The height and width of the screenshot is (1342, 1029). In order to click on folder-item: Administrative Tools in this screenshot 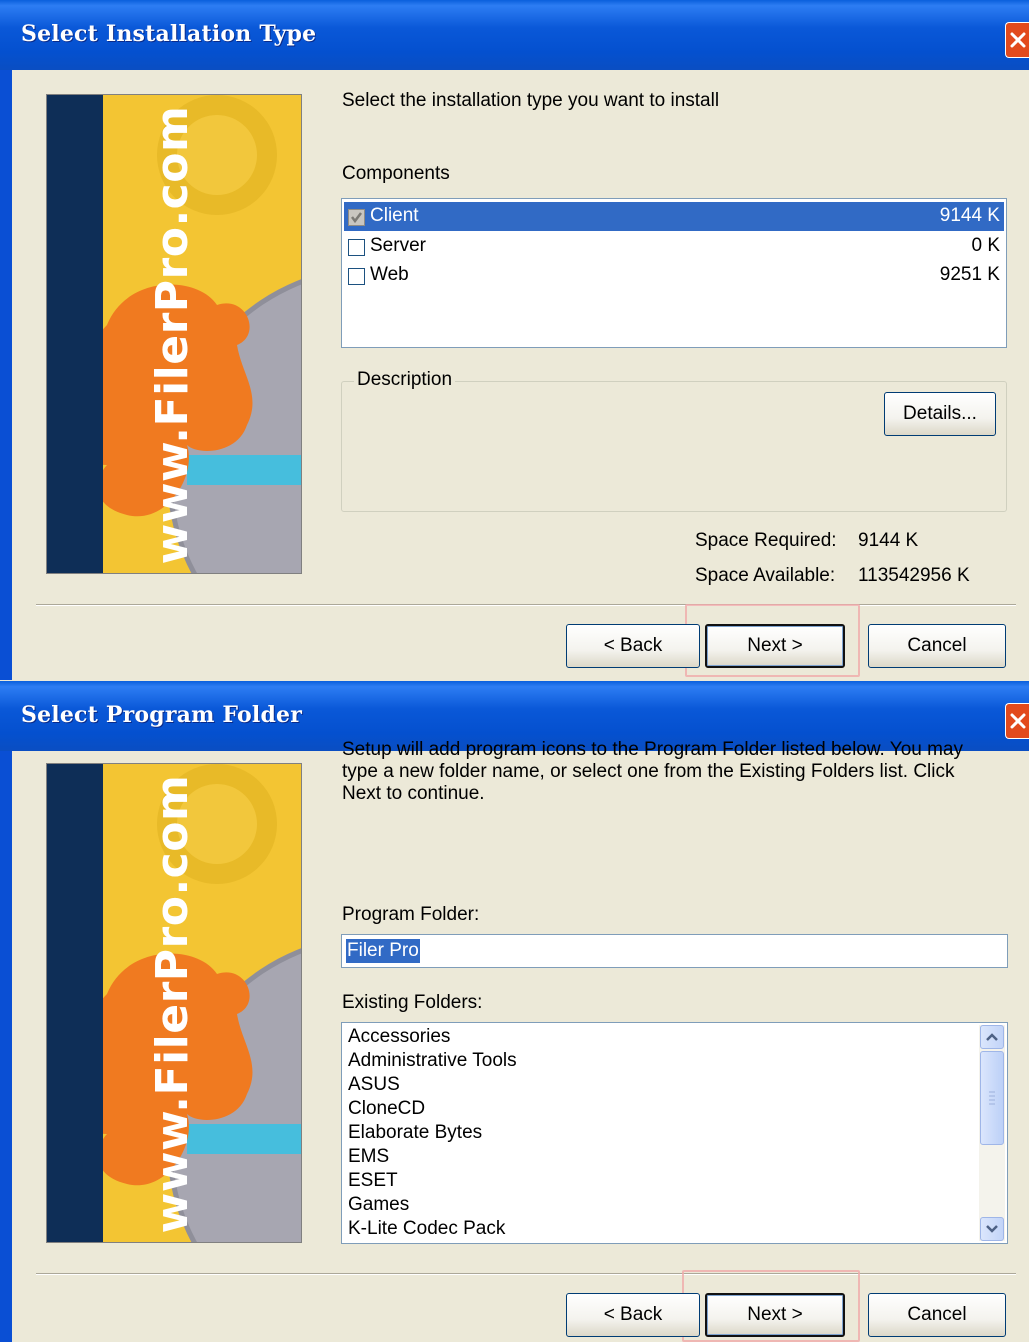, I will do `click(432, 1061)`.